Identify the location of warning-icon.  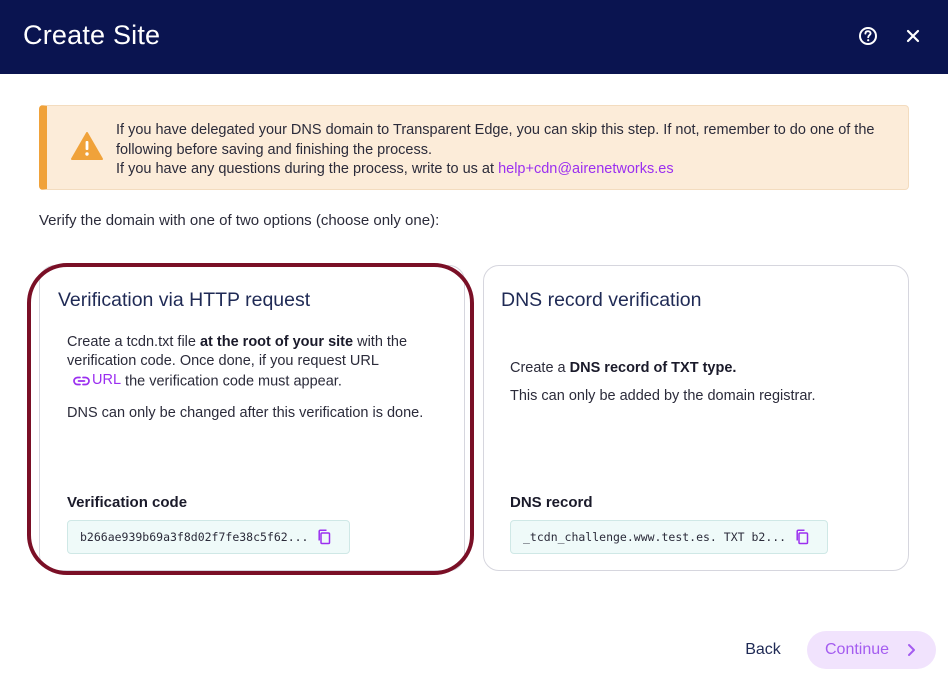
(87, 146).